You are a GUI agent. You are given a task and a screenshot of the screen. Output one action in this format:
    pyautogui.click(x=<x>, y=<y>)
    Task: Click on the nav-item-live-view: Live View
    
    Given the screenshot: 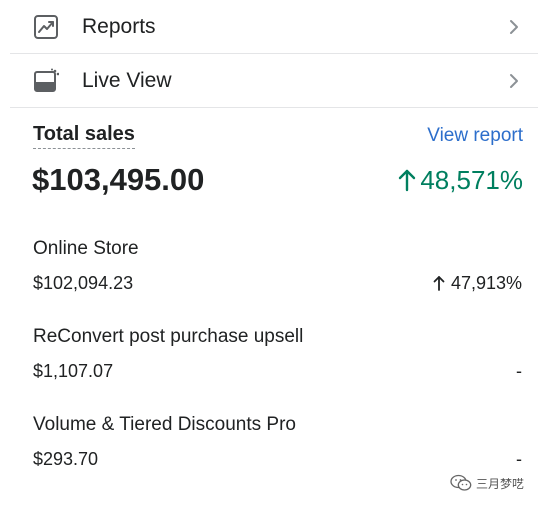 What is the action you would take?
    pyautogui.click(x=269, y=81)
    